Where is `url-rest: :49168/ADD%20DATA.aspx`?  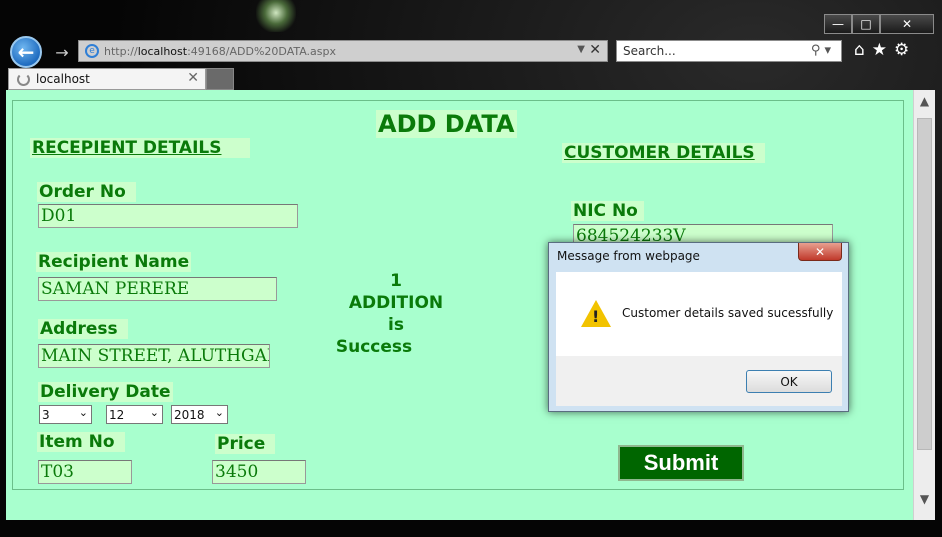
url-rest: :49168/ADD%20DATA.aspx is located at coordinates (262, 51).